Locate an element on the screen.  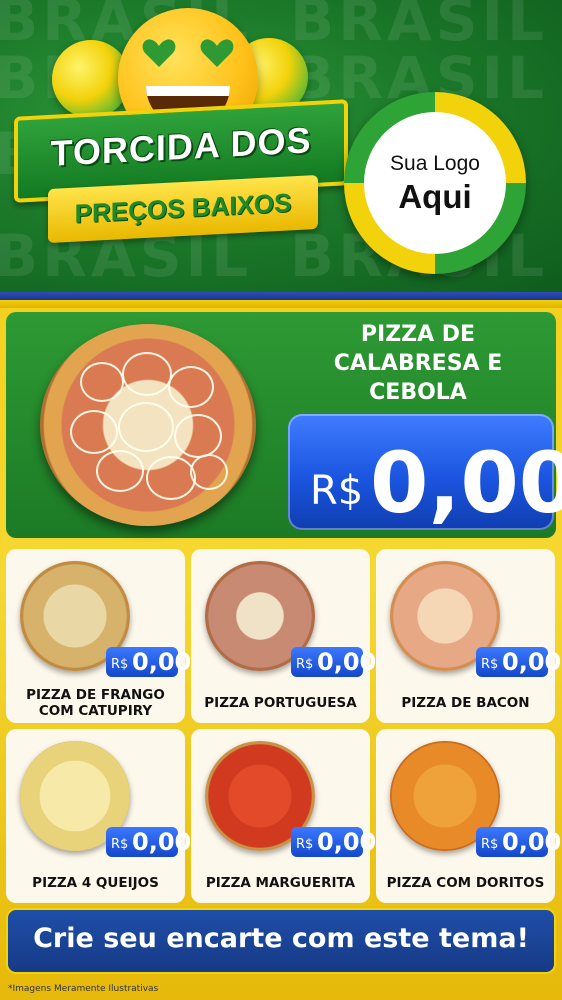
title-line-2: PREÇOS BAIXOS is located at coordinates (183, 208).